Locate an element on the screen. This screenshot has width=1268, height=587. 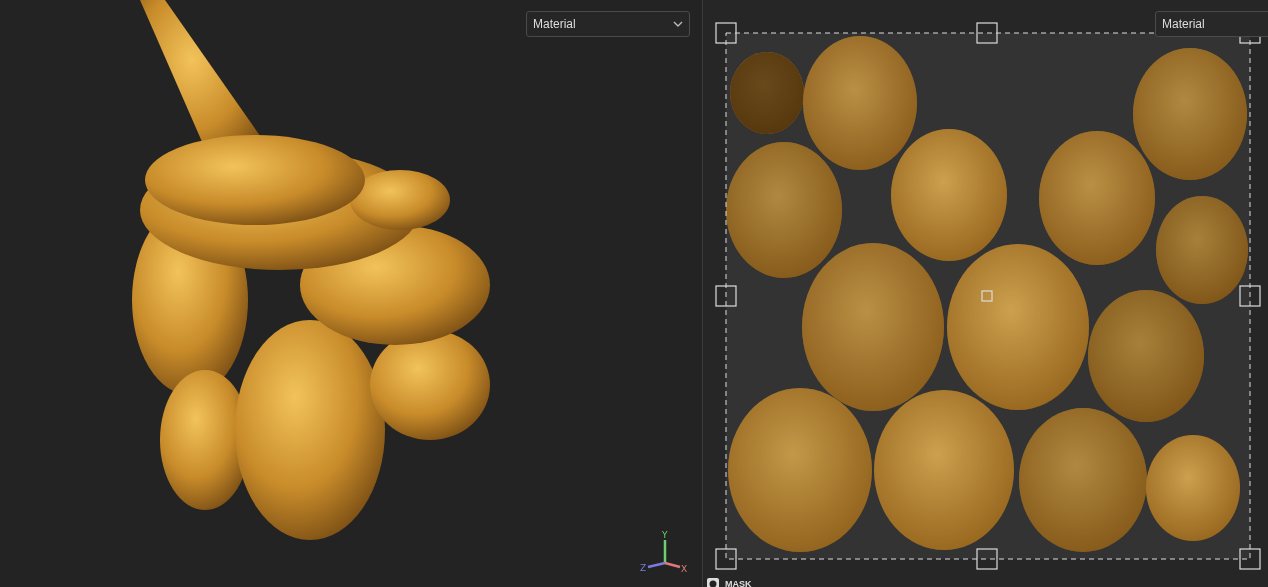
axis-label: Z is located at coordinates (643, 568).